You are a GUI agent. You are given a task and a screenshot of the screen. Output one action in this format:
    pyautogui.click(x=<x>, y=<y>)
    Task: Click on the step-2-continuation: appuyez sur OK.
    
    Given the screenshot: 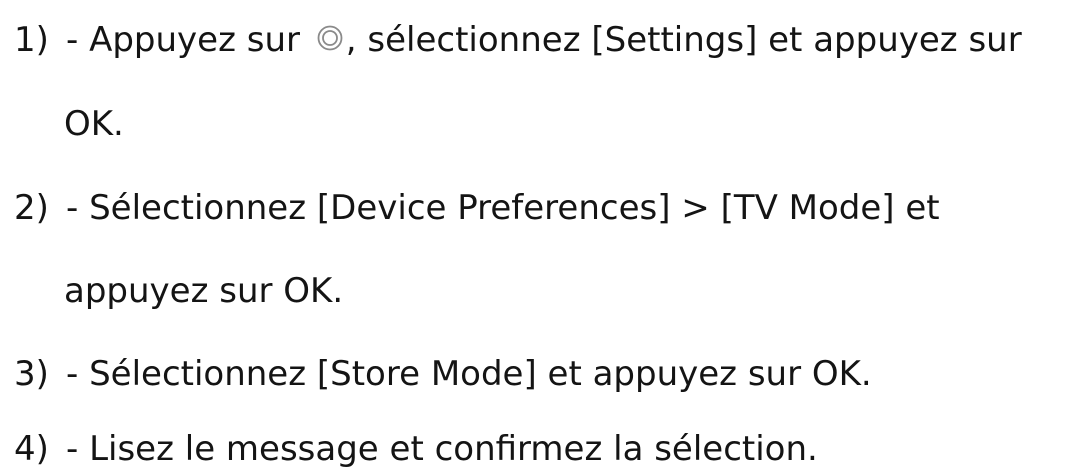 What is the action you would take?
    pyautogui.click(x=204, y=291)
    